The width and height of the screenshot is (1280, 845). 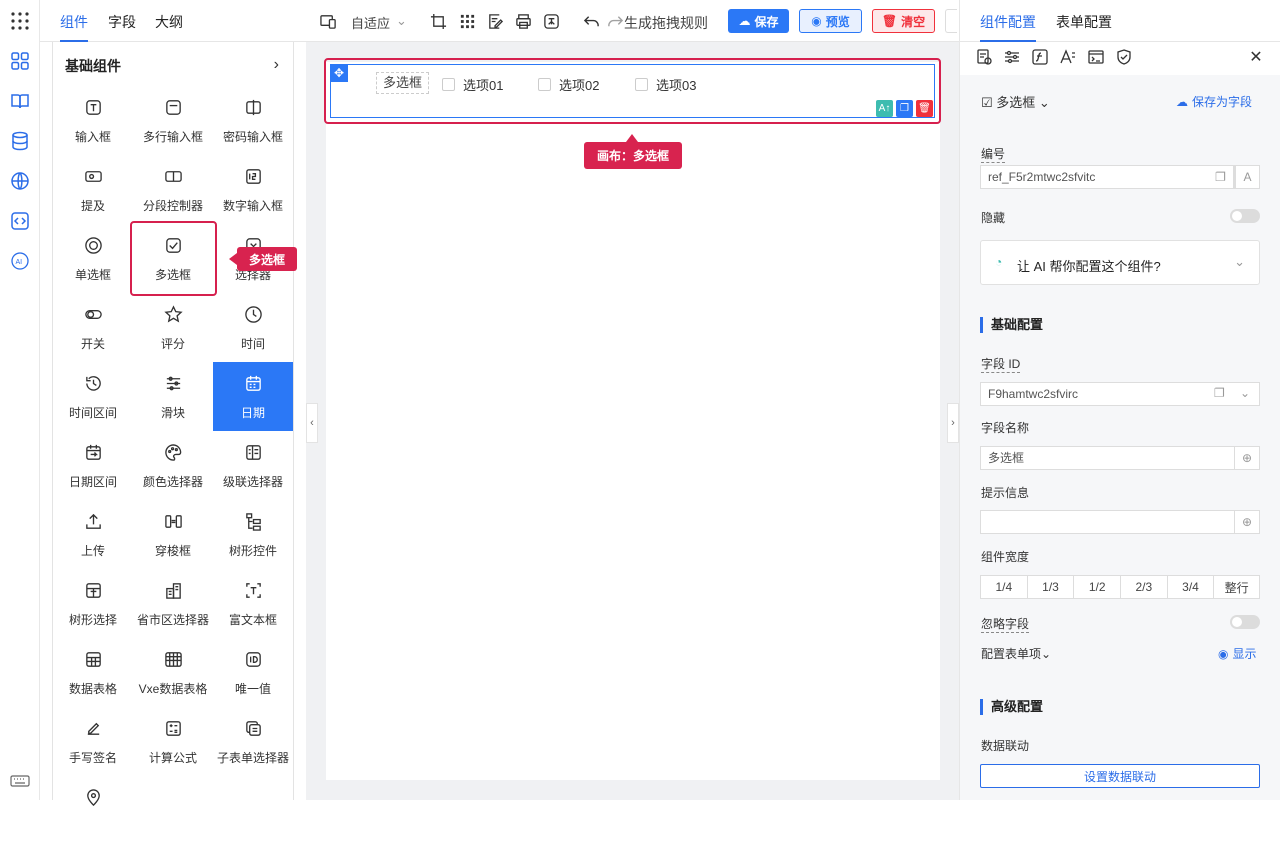 What do you see at coordinates (1107, 177) in the screenshot?
I see `ref-input: ref_F5r2mtwc2sfvitc` at bounding box center [1107, 177].